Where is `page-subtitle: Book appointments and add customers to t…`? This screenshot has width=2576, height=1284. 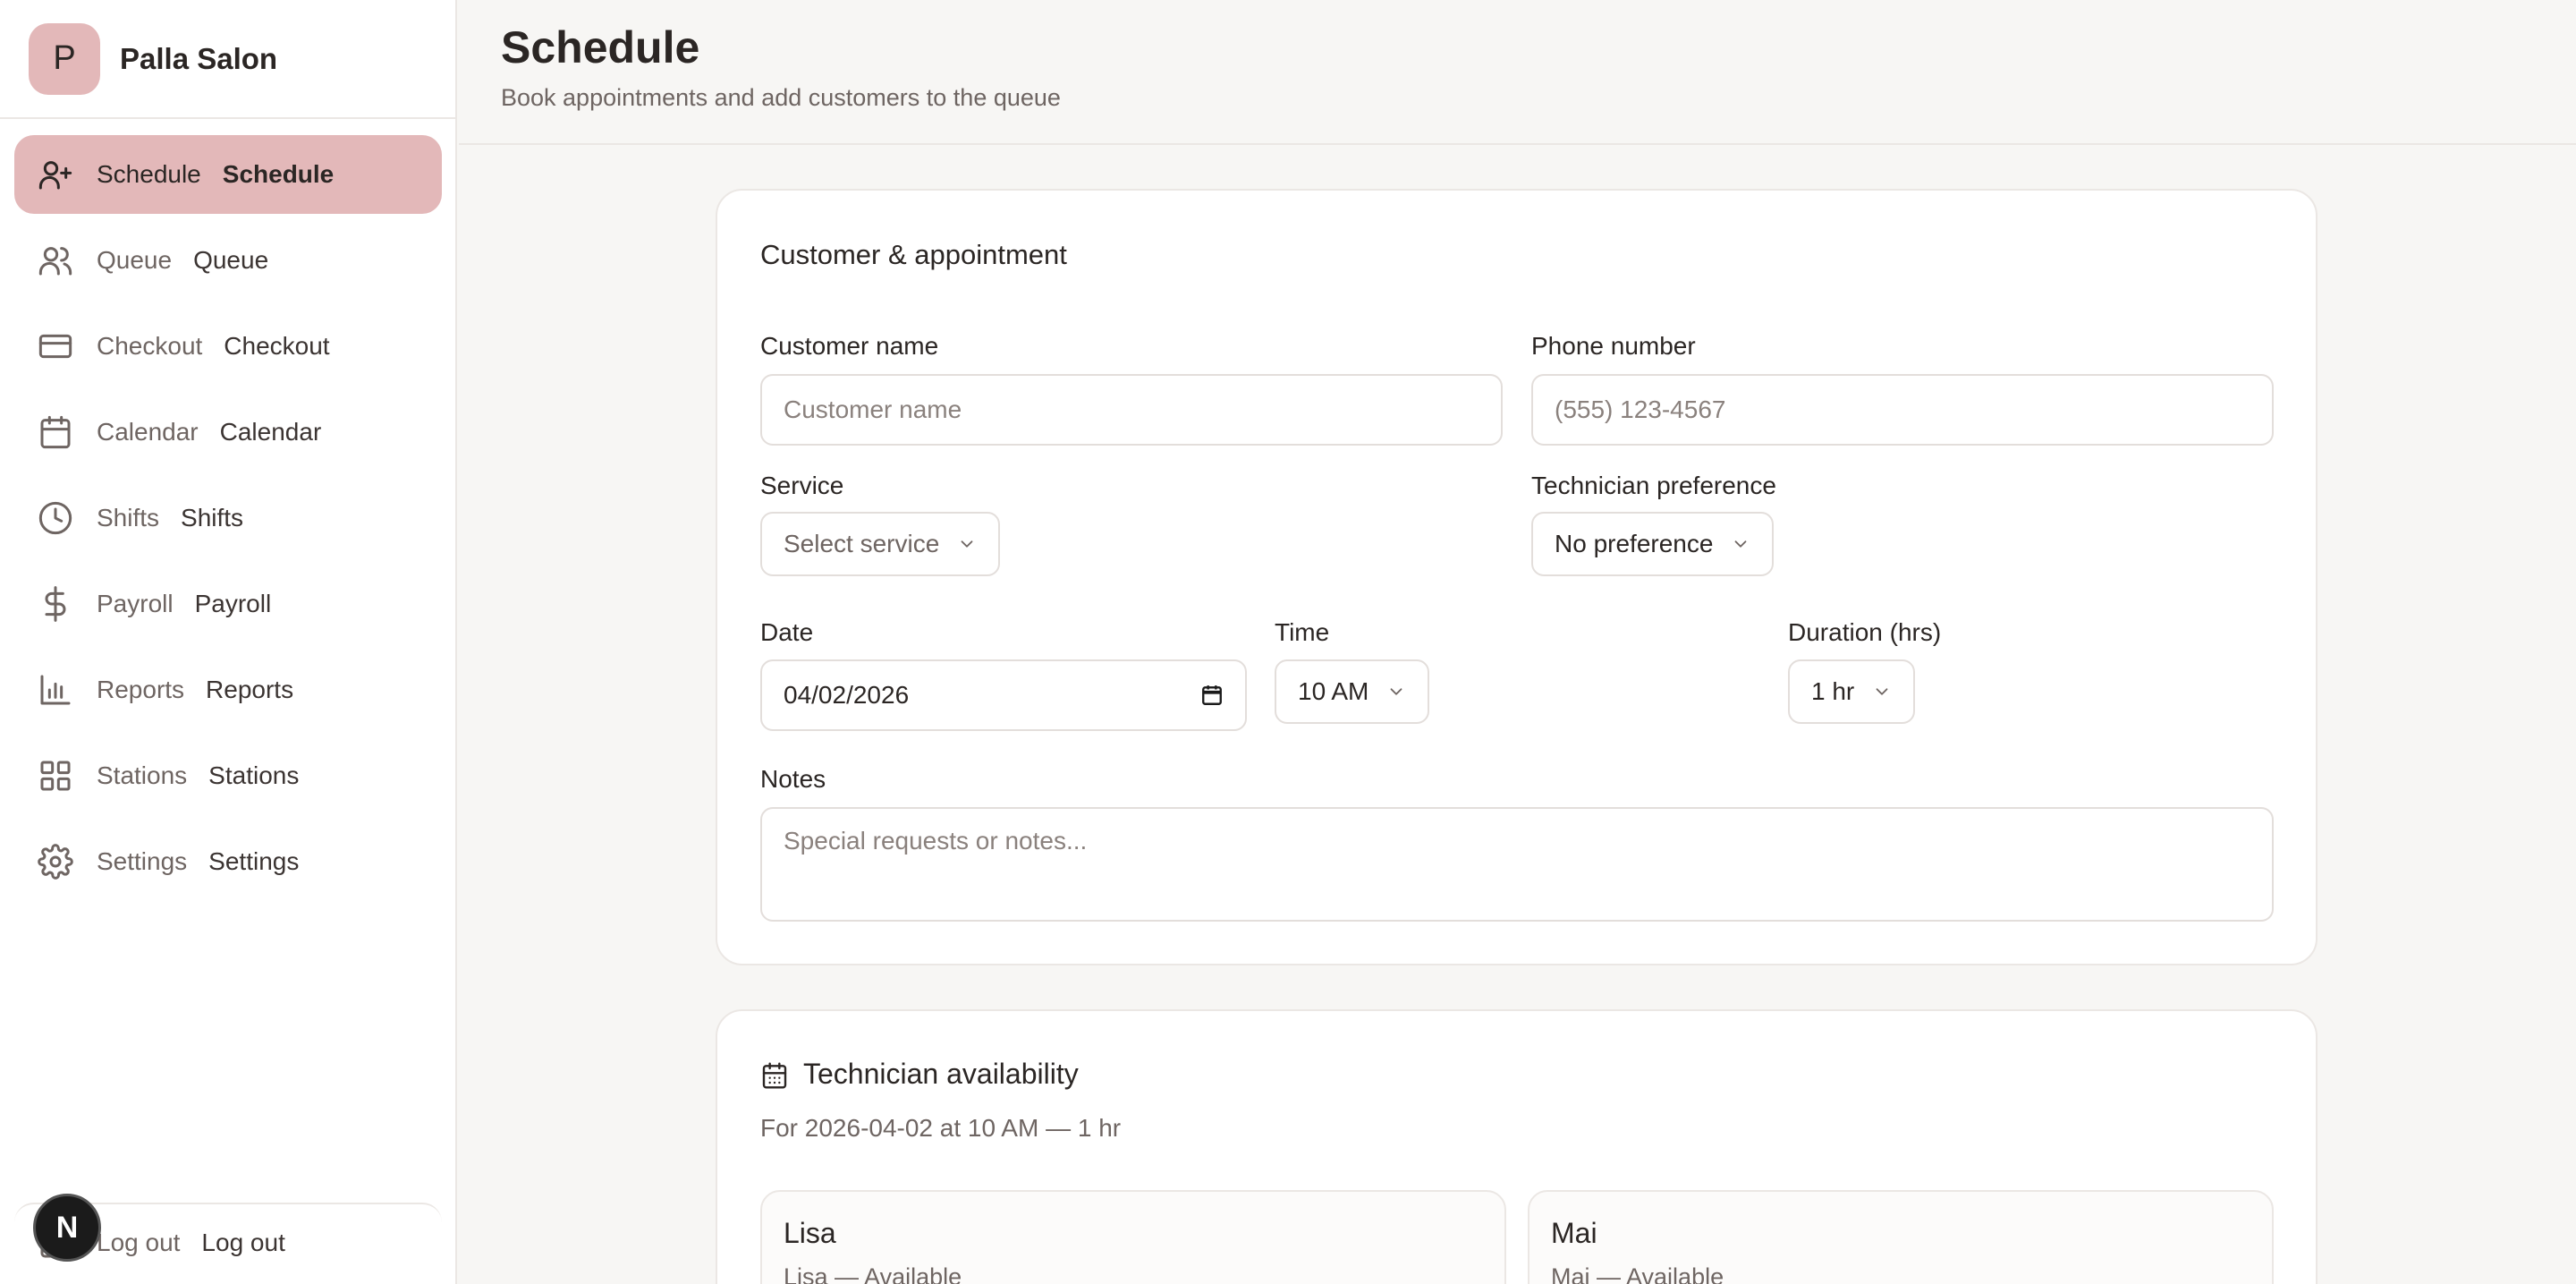 page-subtitle: Book appointments and add customers to t… is located at coordinates (781, 97).